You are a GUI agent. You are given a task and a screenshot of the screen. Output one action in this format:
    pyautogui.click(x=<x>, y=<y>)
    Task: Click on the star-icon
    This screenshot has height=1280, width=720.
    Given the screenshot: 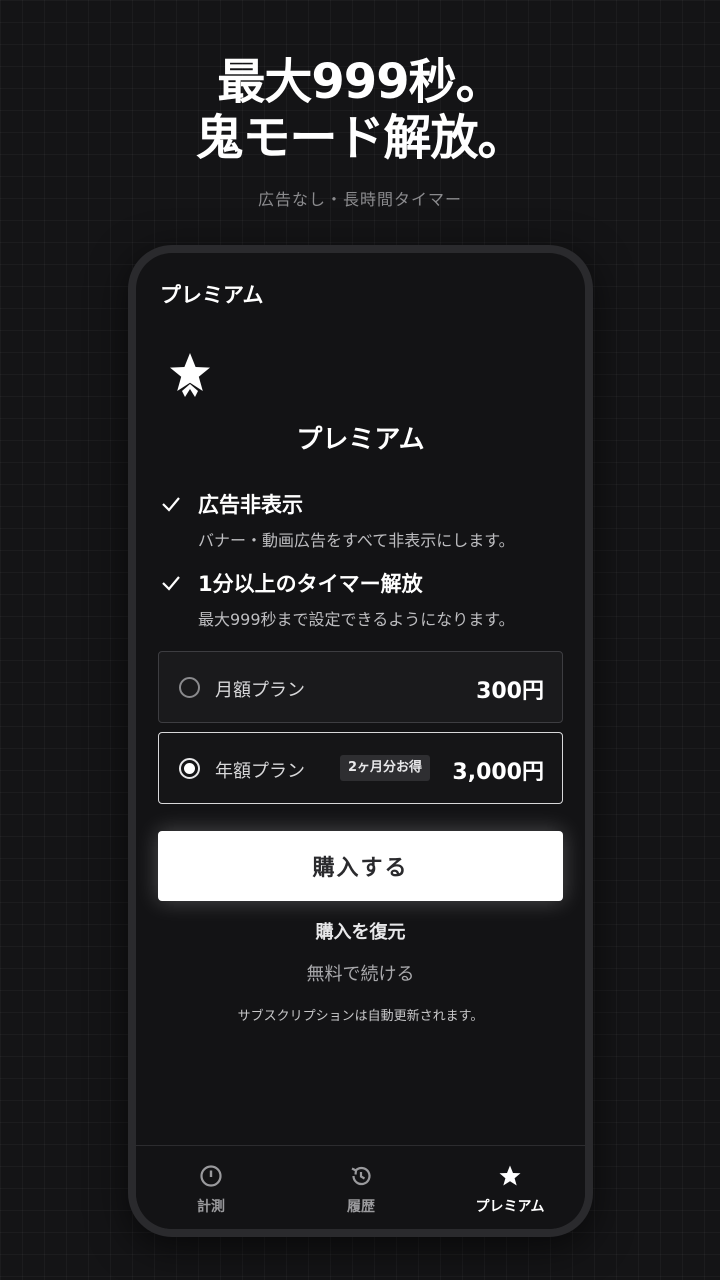 What is the action you would take?
    pyautogui.click(x=510, y=1175)
    